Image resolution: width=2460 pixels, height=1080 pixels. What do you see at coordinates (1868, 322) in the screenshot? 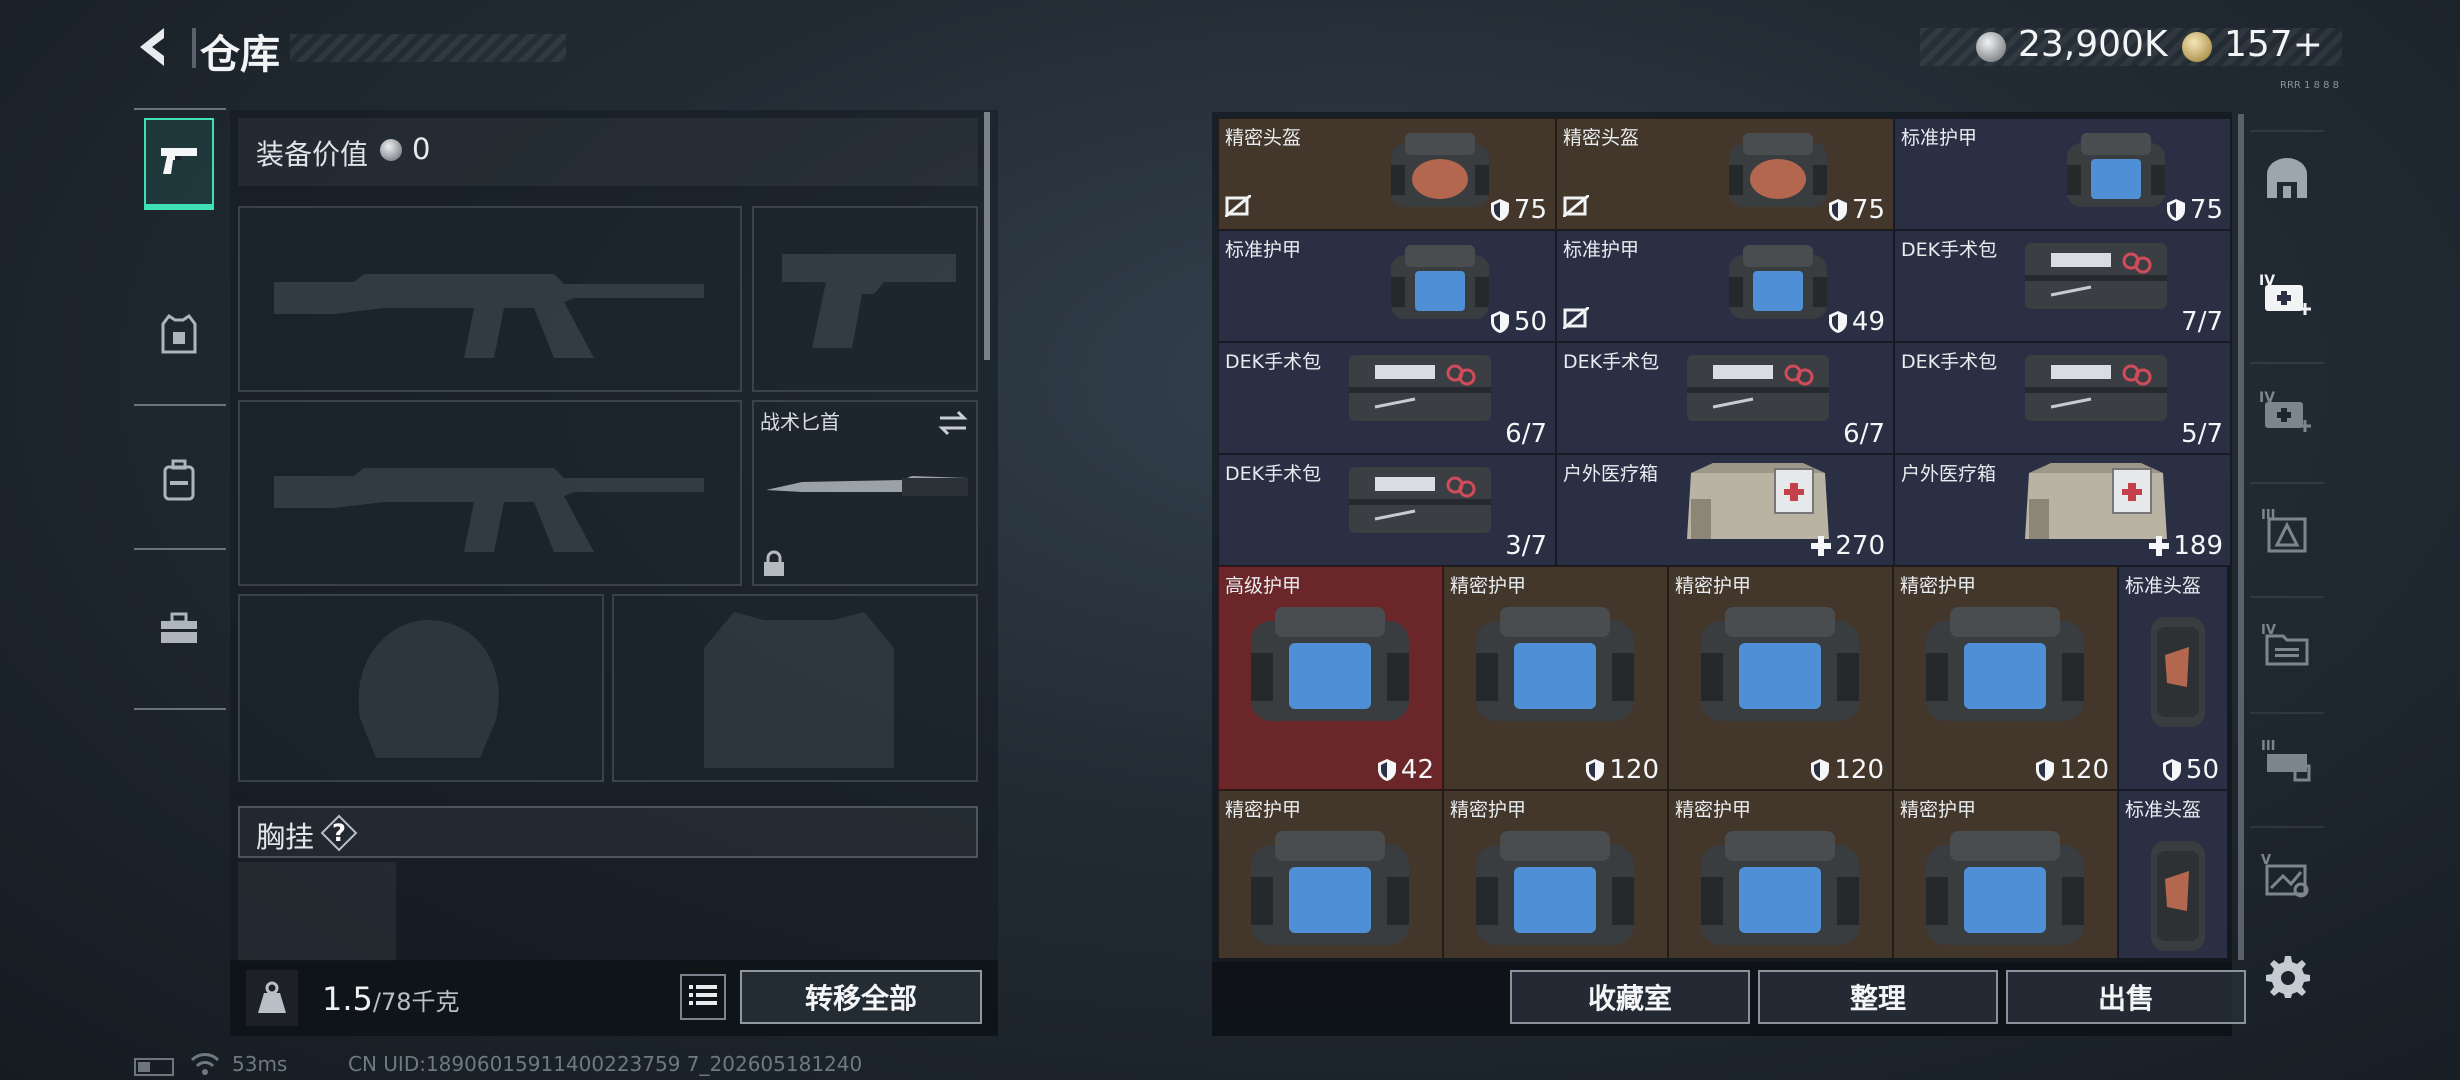
I see `storage-item-value-text: 49` at bounding box center [1868, 322].